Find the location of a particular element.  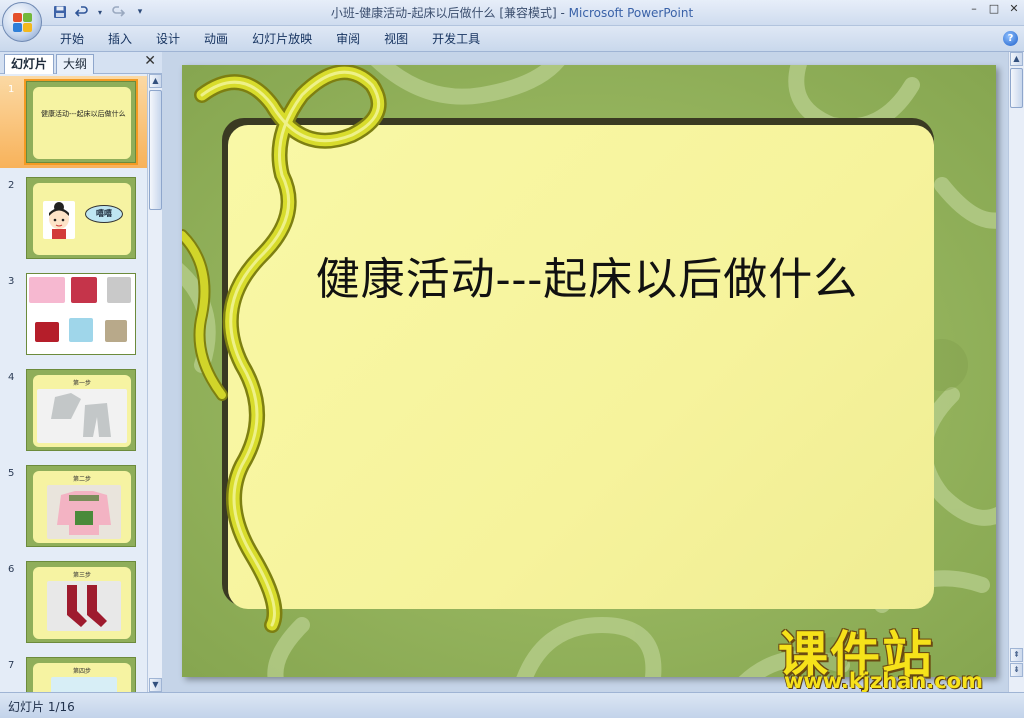

tab-design: 设计 is located at coordinates (168, 39).